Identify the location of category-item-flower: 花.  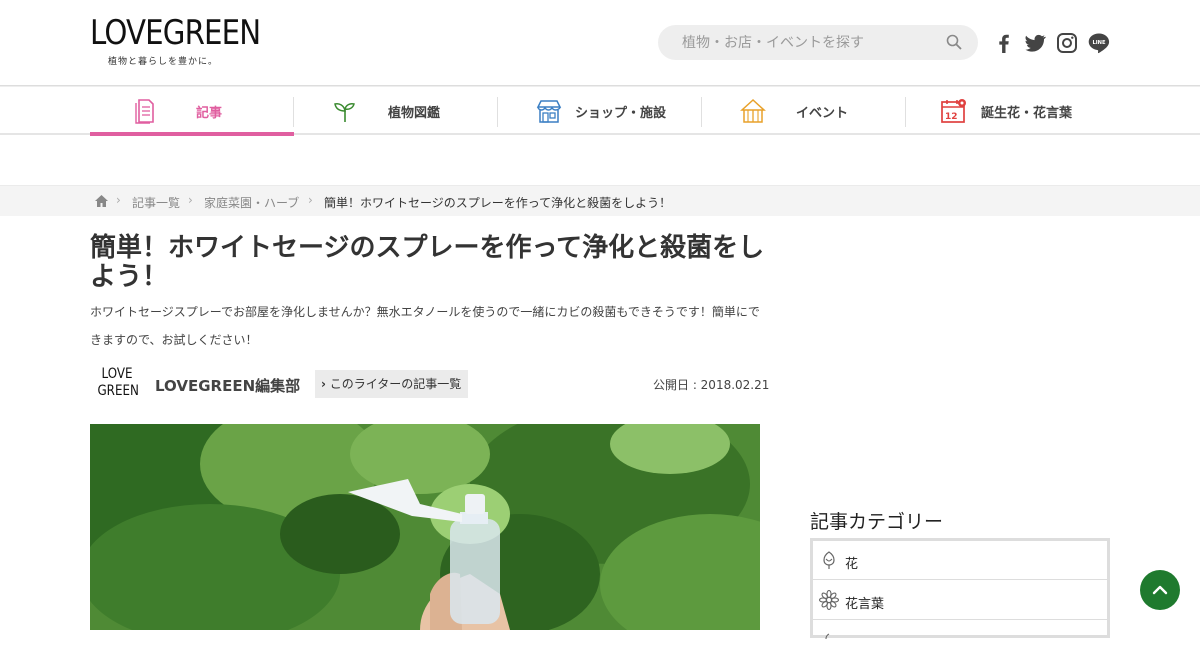
(960, 560).